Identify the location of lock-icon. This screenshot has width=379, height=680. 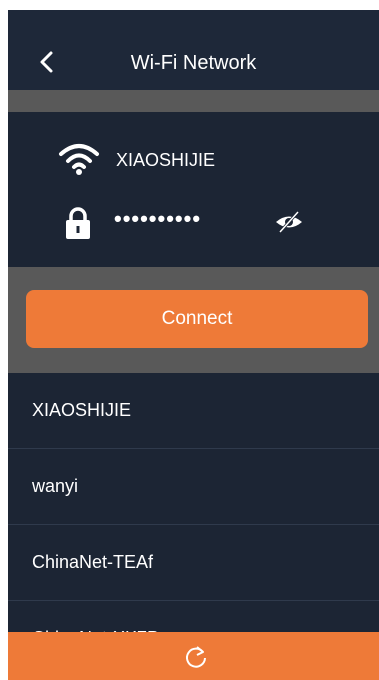
(78, 223).